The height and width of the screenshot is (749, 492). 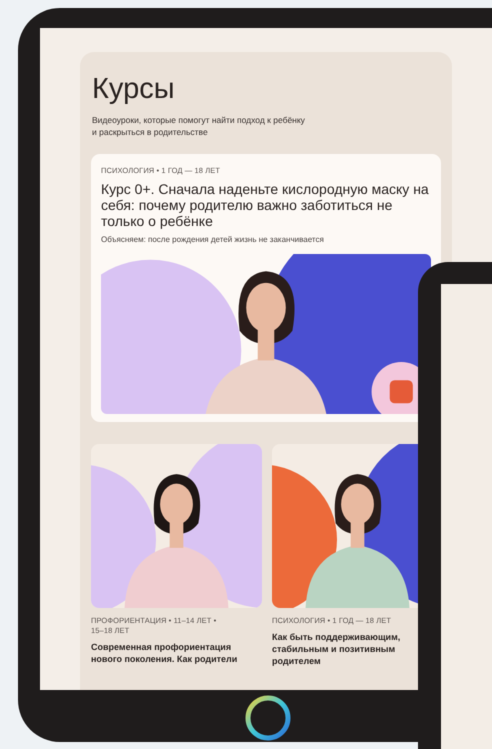 I want to click on course-description: Объясняем: после рождения детей жизнь не заканчивается, so click(x=213, y=239).